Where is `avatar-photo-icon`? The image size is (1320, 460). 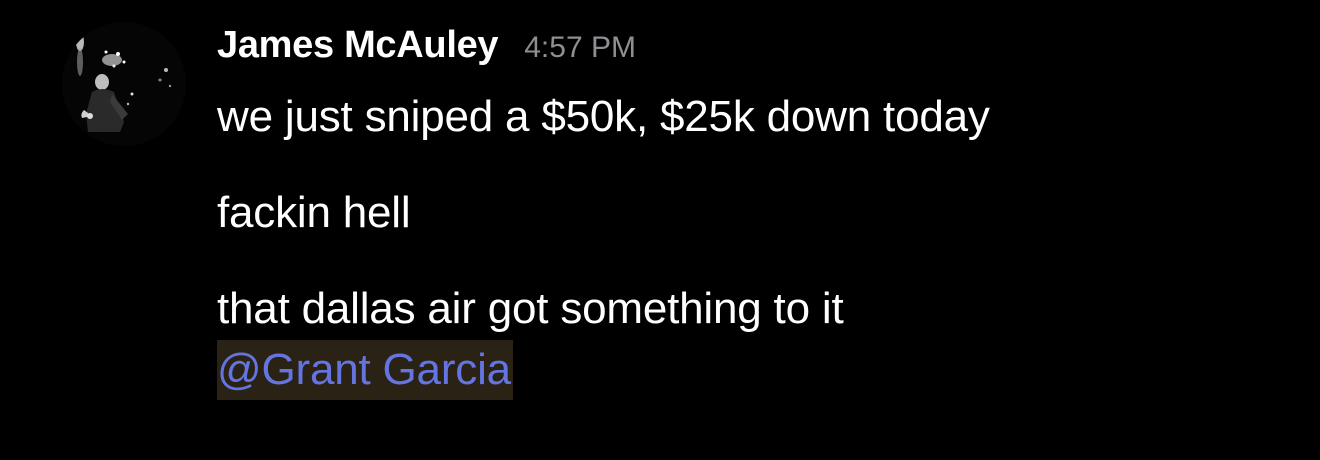 avatar-photo-icon is located at coordinates (124, 84).